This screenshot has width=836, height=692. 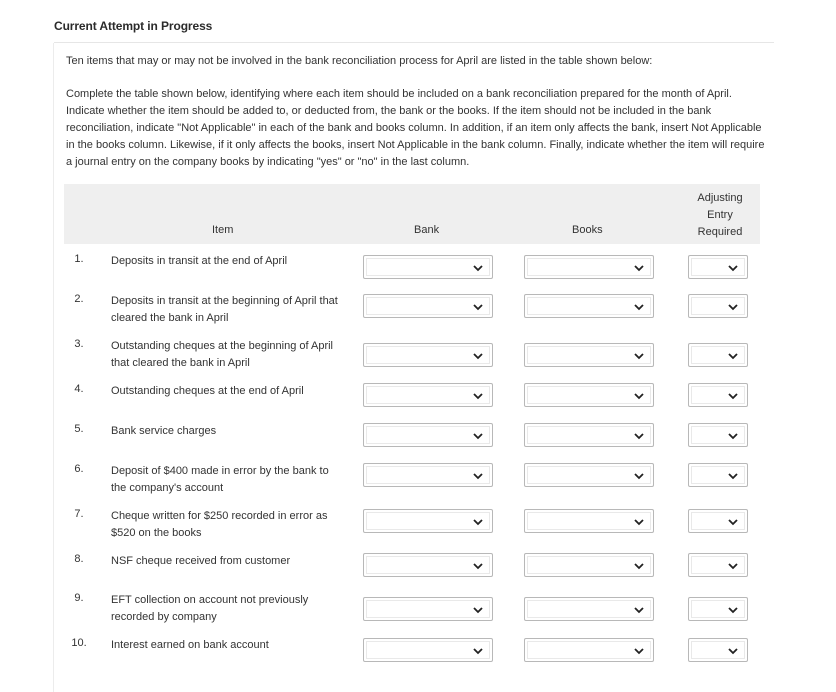 What do you see at coordinates (427, 230) in the screenshot?
I see `column-header-bank: Bank` at bounding box center [427, 230].